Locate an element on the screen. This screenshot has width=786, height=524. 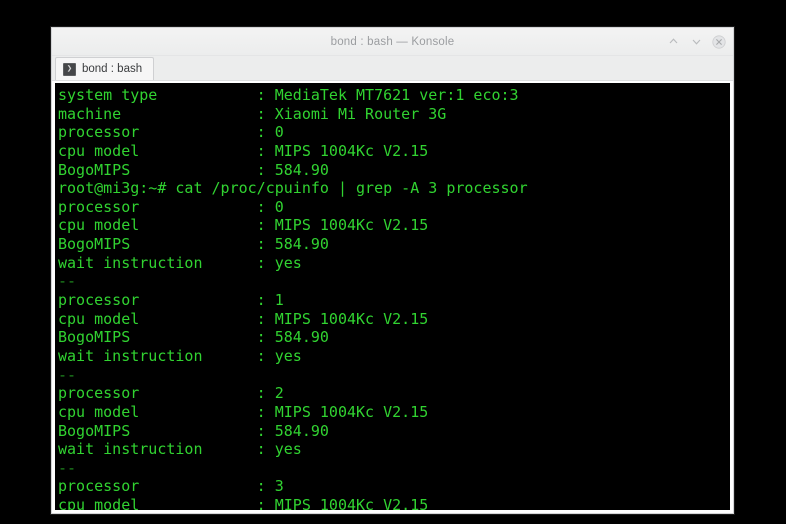
window-controls is located at coordinates (696, 41).